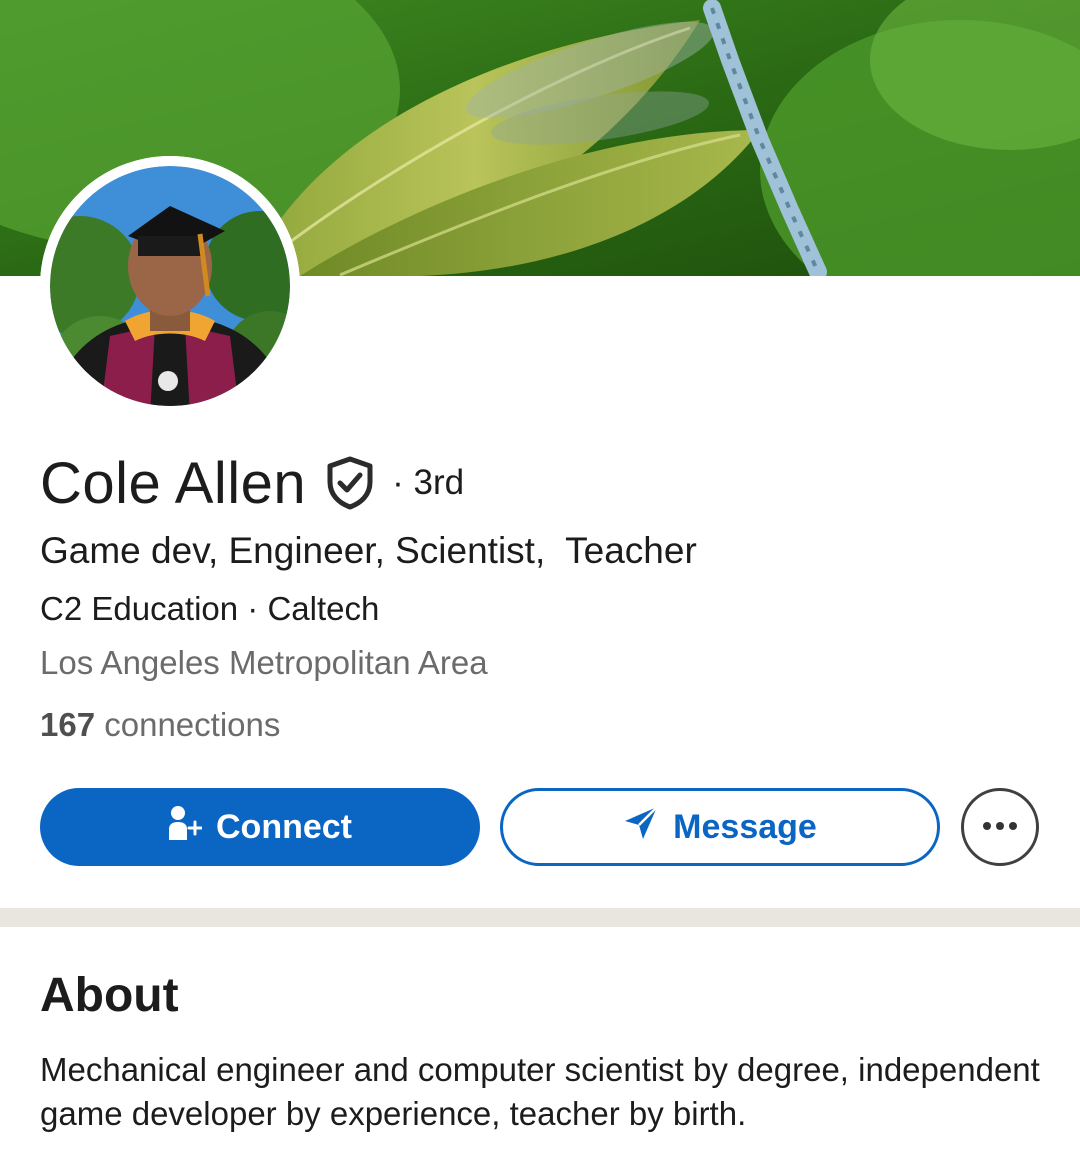 The width and height of the screenshot is (1080, 1175). Describe the element at coordinates (745, 826) in the screenshot. I see `message-label: Message` at that location.